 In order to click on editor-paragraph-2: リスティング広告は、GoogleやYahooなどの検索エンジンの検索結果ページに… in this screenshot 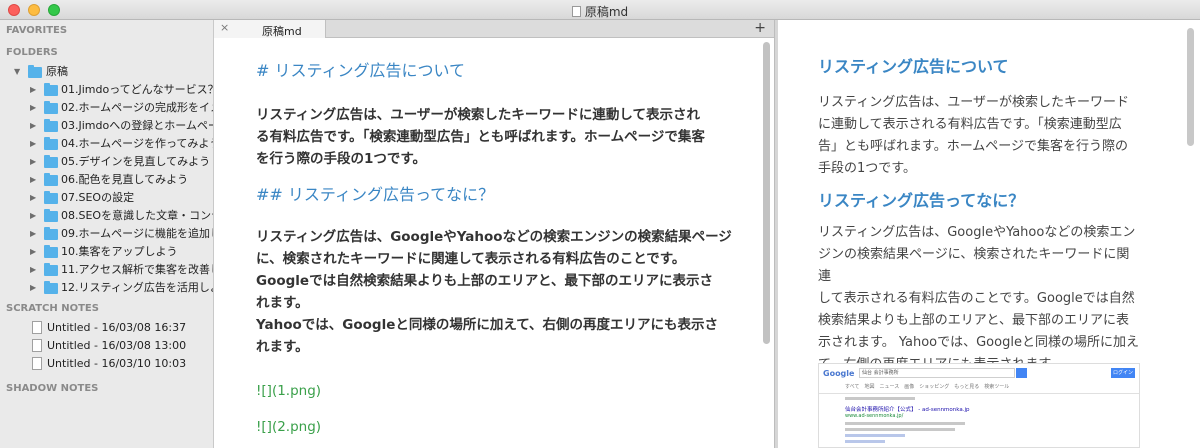, I will do `click(496, 292)`.